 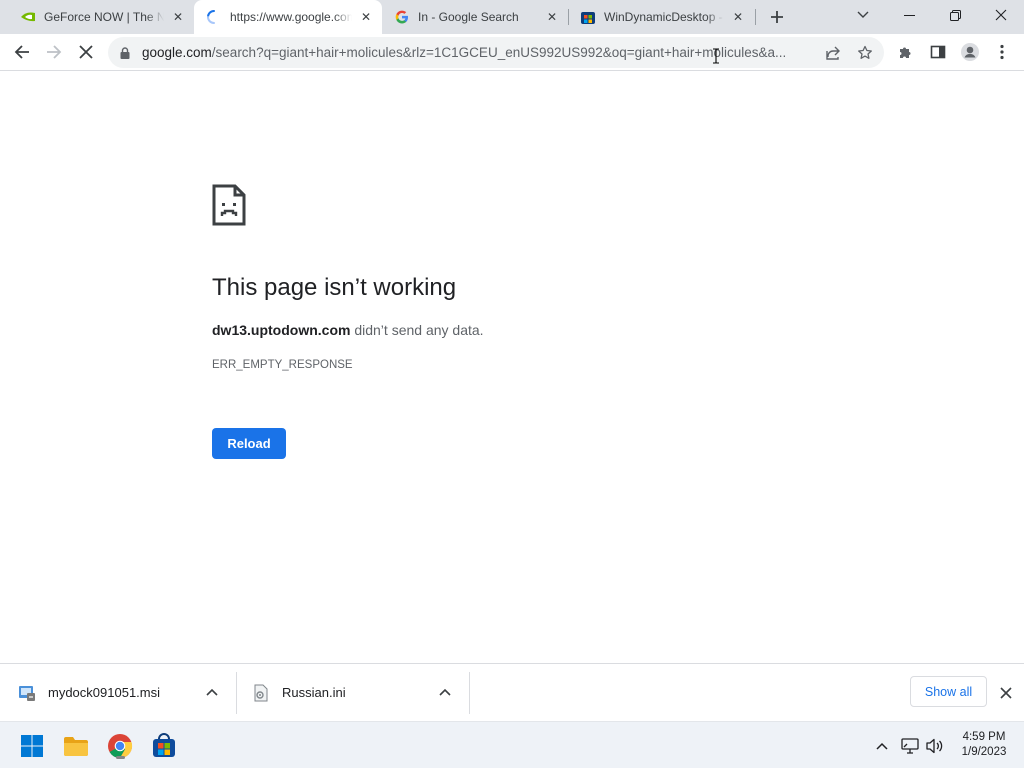 I want to click on restore-button, so click(x=955, y=15).